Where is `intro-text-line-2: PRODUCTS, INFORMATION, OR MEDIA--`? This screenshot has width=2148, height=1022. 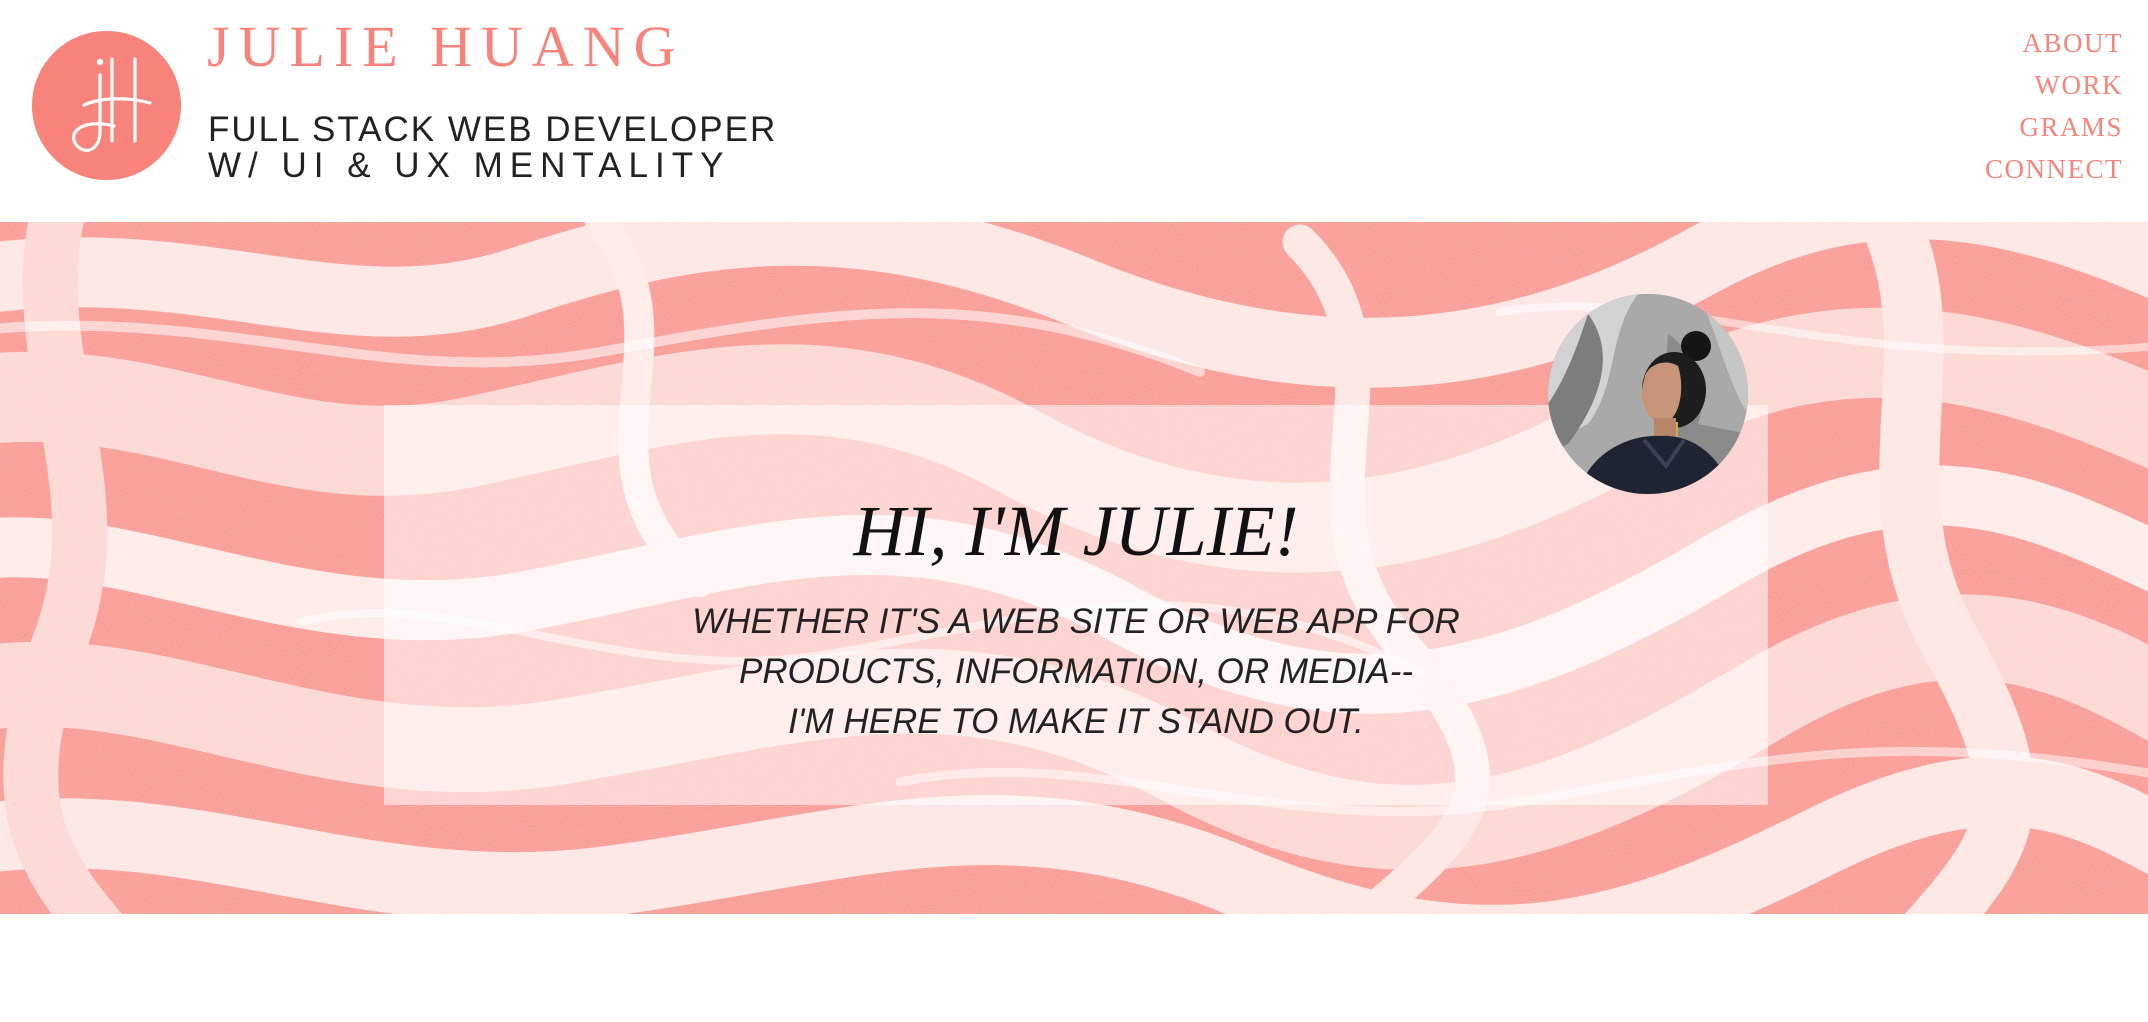 intro-text-line-2: PRODUCTS, INFORMATION, OR MEDIA-- is located at coordinates (1076, 671).